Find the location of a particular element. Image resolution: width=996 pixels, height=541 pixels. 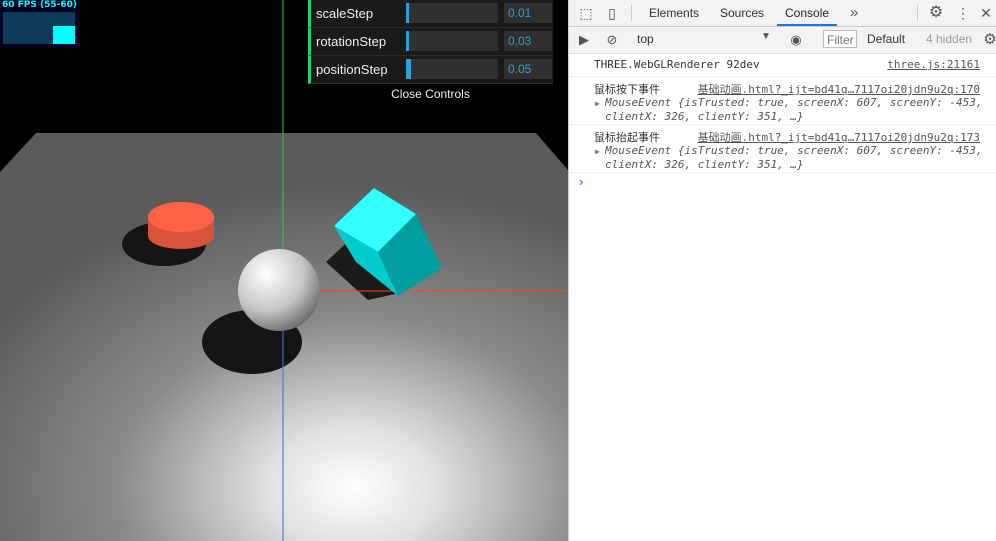

fps-graph-bar is located at coordinates (64, 35).